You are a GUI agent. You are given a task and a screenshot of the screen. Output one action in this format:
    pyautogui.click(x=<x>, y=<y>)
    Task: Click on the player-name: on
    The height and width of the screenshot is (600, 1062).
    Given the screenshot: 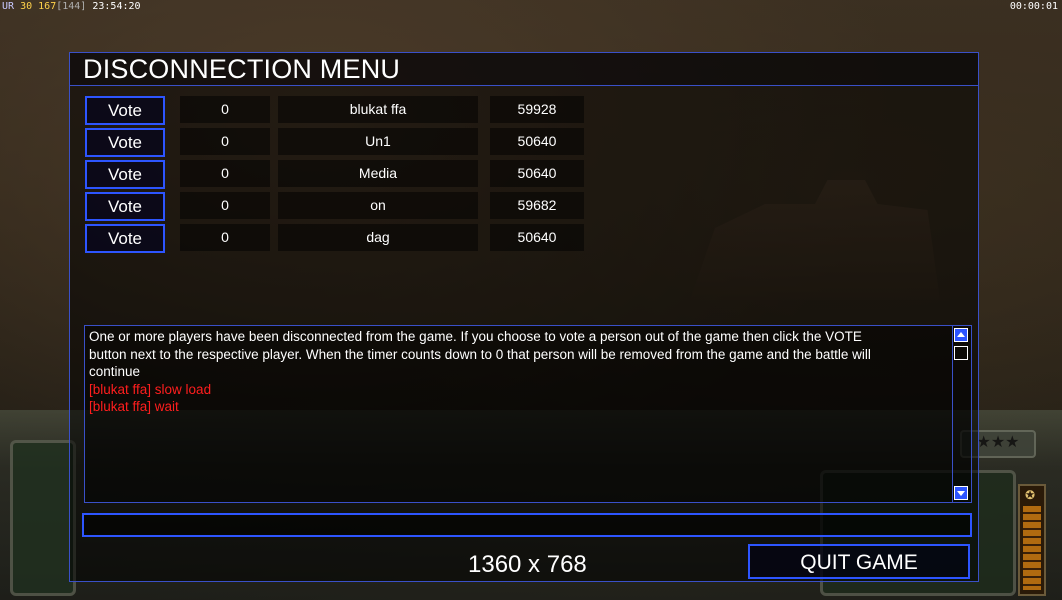 What is the action you would take?
    pyautogui.click(x=378, y=205)
    